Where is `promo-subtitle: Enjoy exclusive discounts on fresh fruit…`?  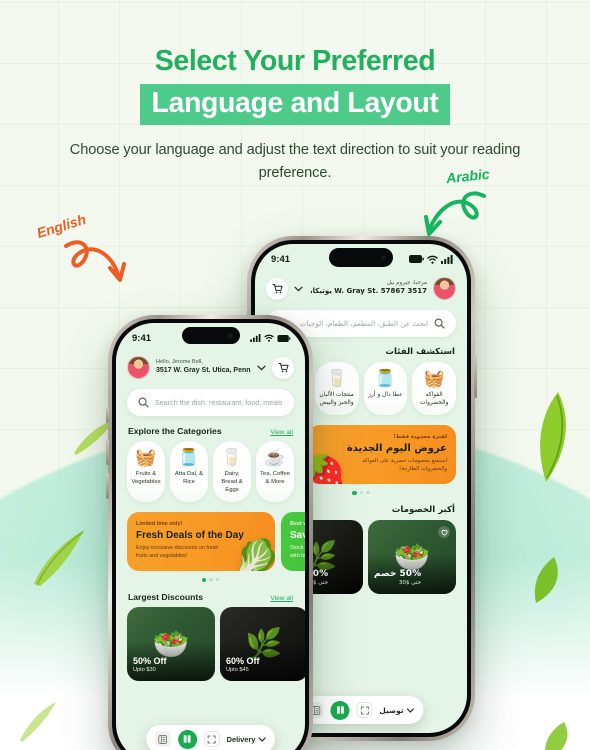 promo-subtitle: Enjoy exclusive discounts on fresh fruit… is located at coordinates (177, 552).